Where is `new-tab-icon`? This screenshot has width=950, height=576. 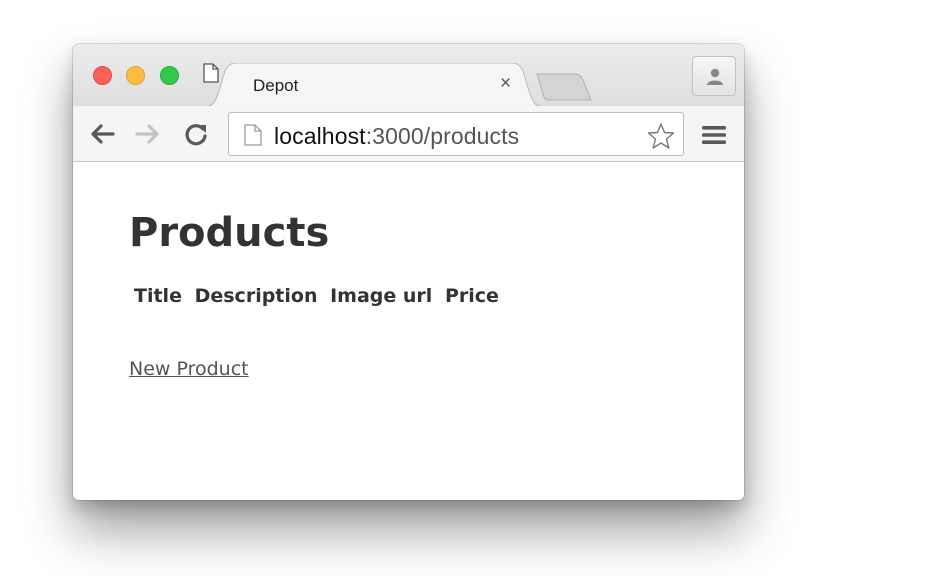 new-tab-icon is located at coordinates (565, 87).